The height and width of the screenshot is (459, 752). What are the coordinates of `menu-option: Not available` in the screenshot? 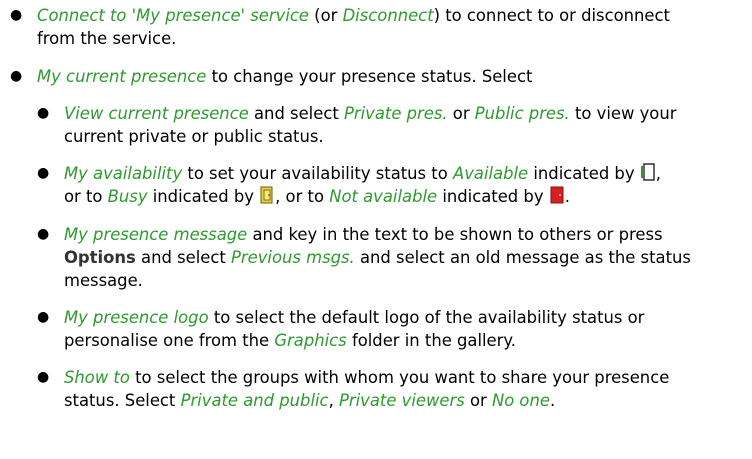 It's located at (383, 196).